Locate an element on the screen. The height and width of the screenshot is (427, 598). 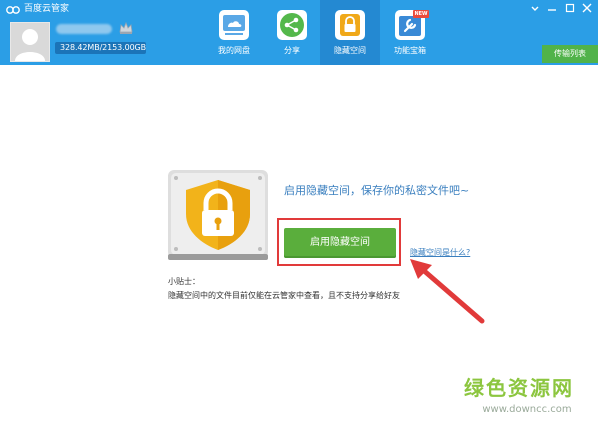
watermark-logo: 绿色资源网 is located at coordinates (519, 388).